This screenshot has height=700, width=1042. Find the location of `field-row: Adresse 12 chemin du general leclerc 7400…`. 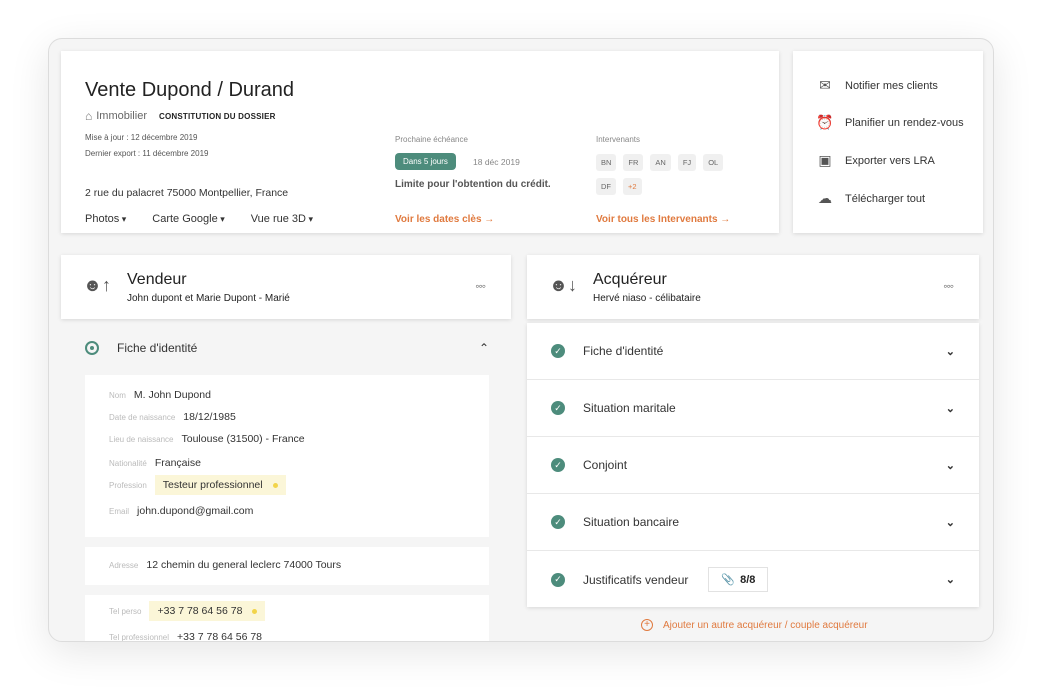

field-row: Adresse 12 chemin du general leclerc 7400… is located at coordinates (225, 565).